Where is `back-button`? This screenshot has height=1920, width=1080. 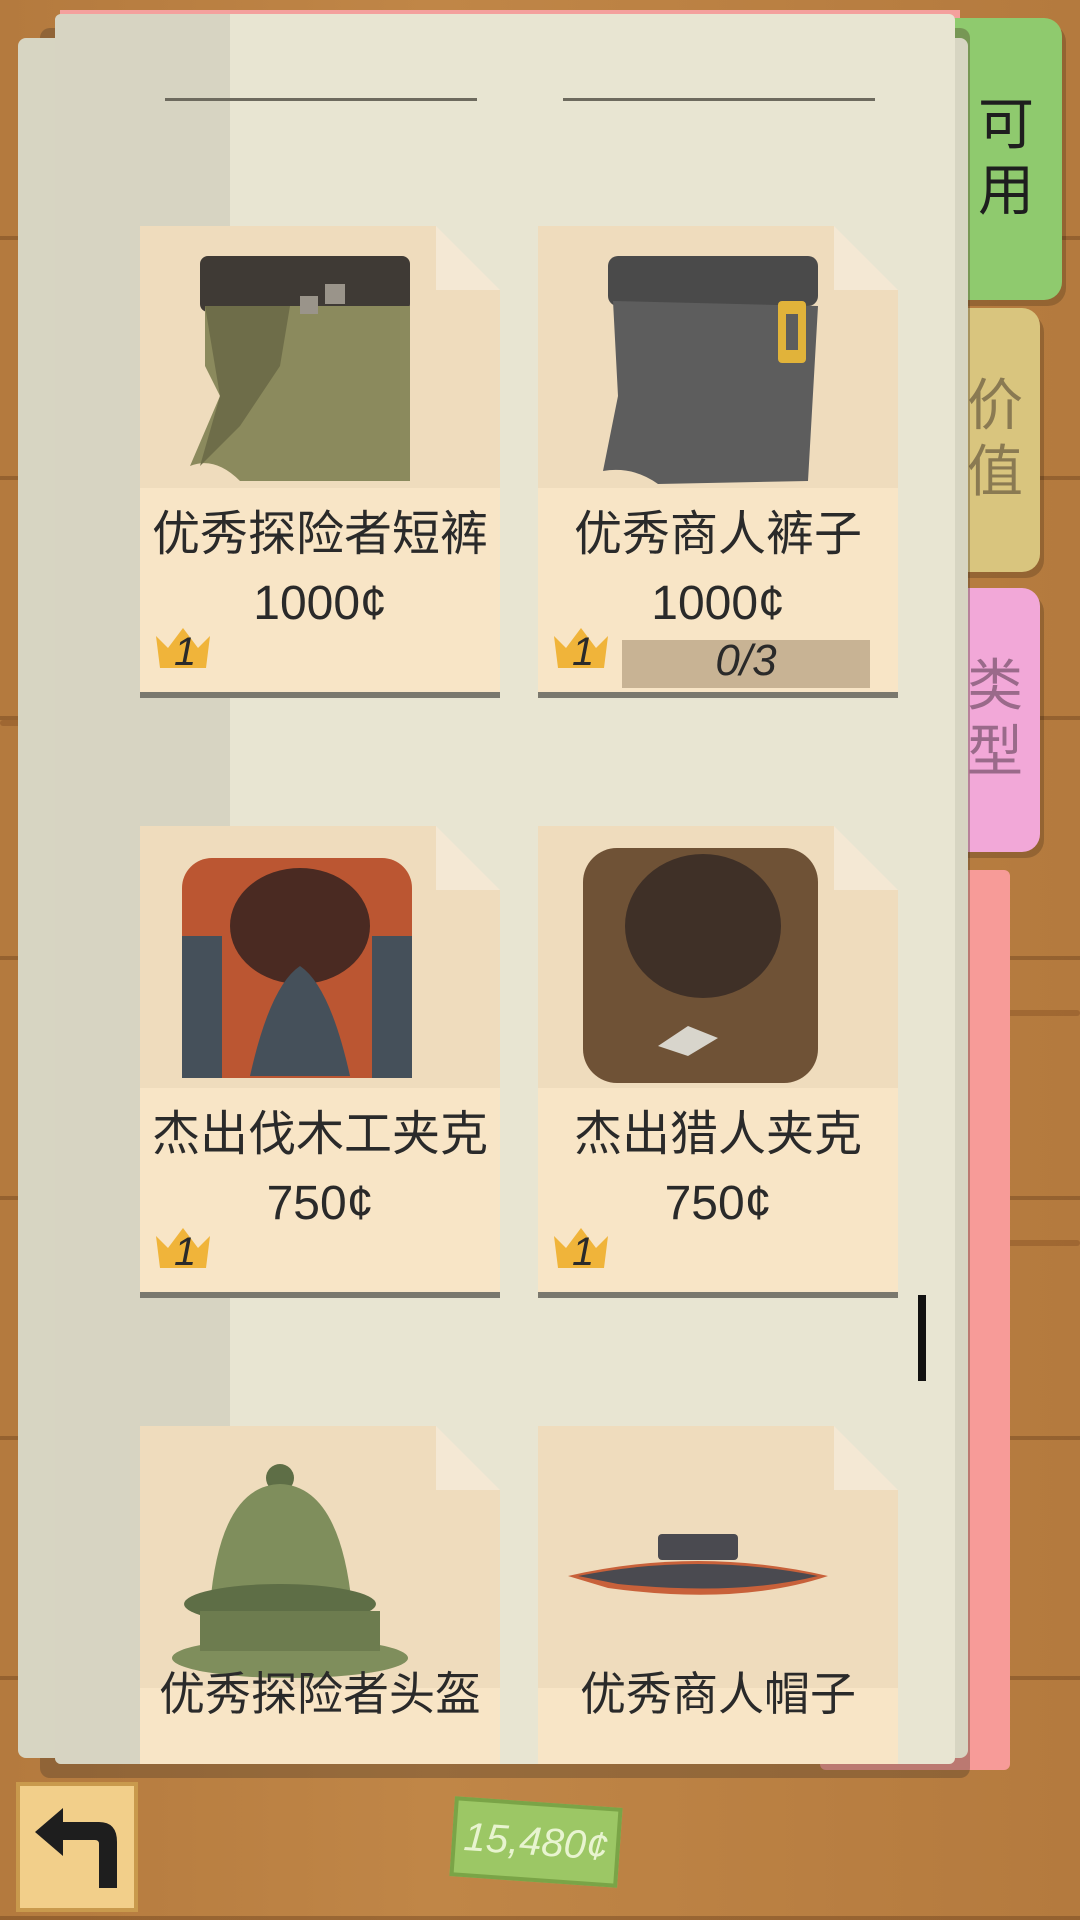 back-button is located at coordinates (77, 1847).